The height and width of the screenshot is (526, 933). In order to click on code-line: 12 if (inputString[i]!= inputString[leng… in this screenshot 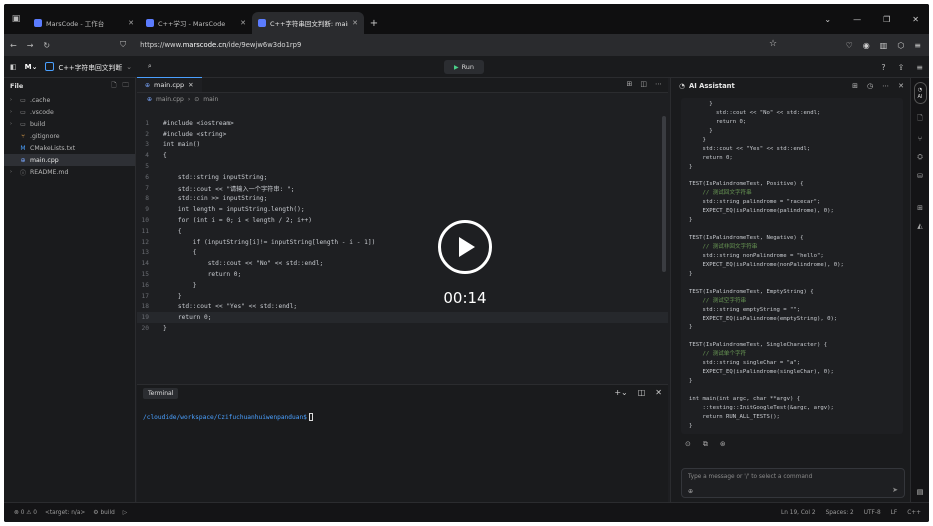, I will do `click(402, 242)`.